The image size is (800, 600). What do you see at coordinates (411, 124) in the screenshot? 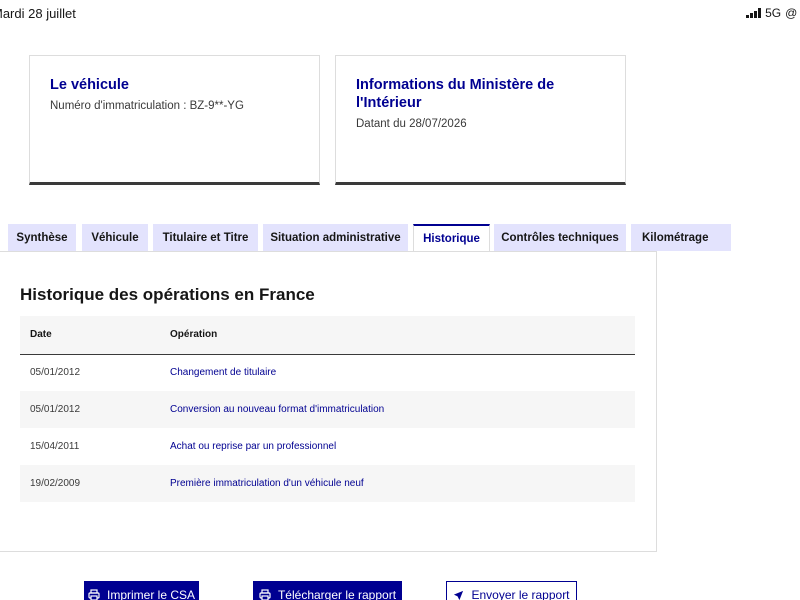
I see `ministry-date: Datant du 28/07/2026` at bounding box center [411, 124].